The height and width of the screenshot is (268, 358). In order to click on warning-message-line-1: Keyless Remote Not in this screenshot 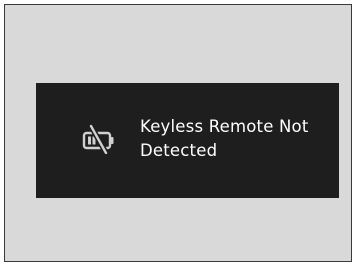, I will do `click(224, 126)`.